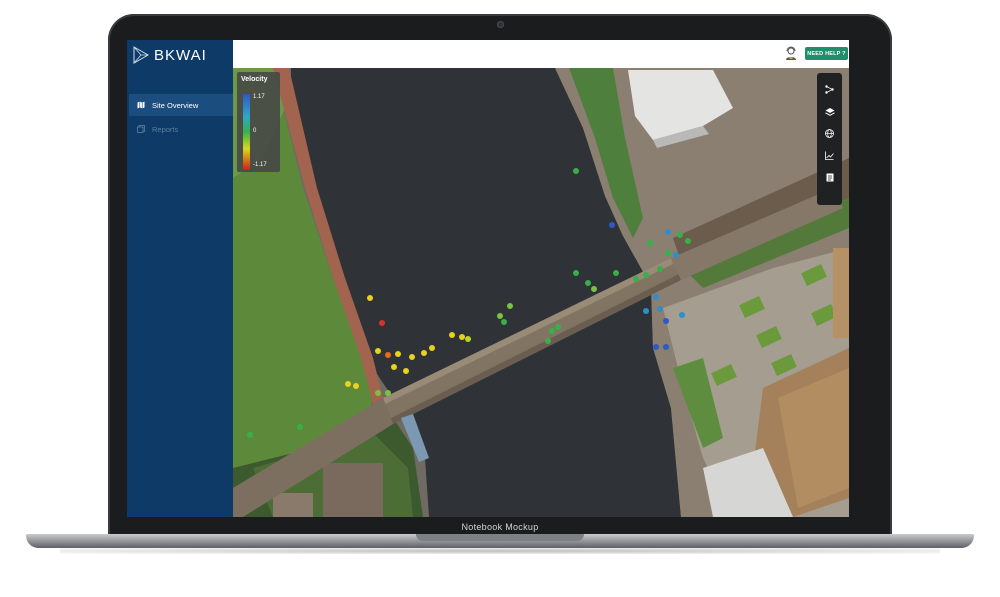 The width and height of the screenshot is (1000, 597). I want to click on layers-tool, so click(829, 111).